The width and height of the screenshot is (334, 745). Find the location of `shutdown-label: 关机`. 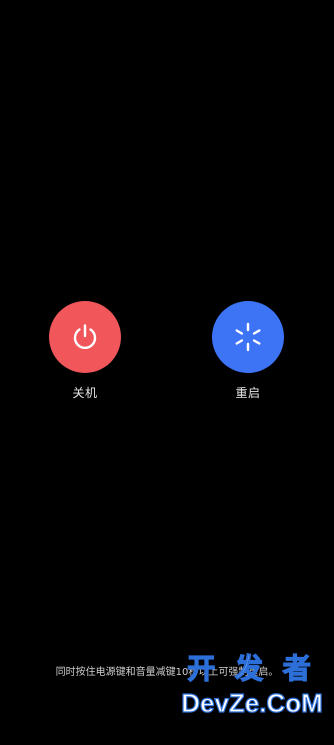

shutdown-label: 关机 is located at coordinates (85, 393).